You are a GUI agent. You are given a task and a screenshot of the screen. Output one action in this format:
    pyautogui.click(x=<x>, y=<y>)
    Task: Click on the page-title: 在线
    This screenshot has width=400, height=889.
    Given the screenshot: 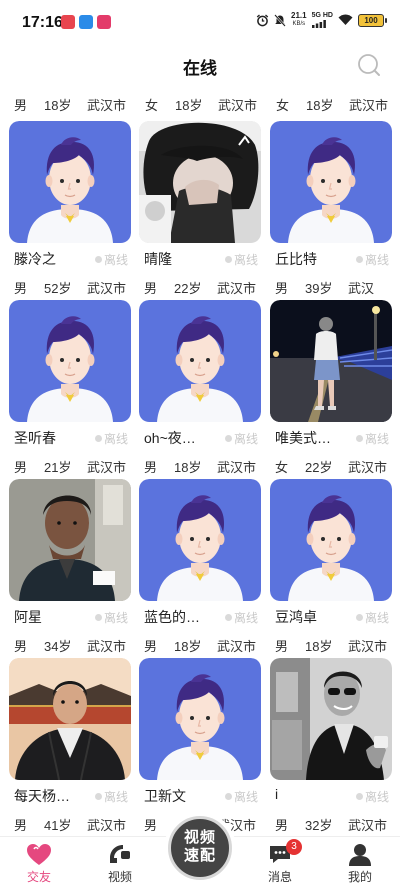 What is the action you would take?
    pyautogui.click(x=200, y=68)
    